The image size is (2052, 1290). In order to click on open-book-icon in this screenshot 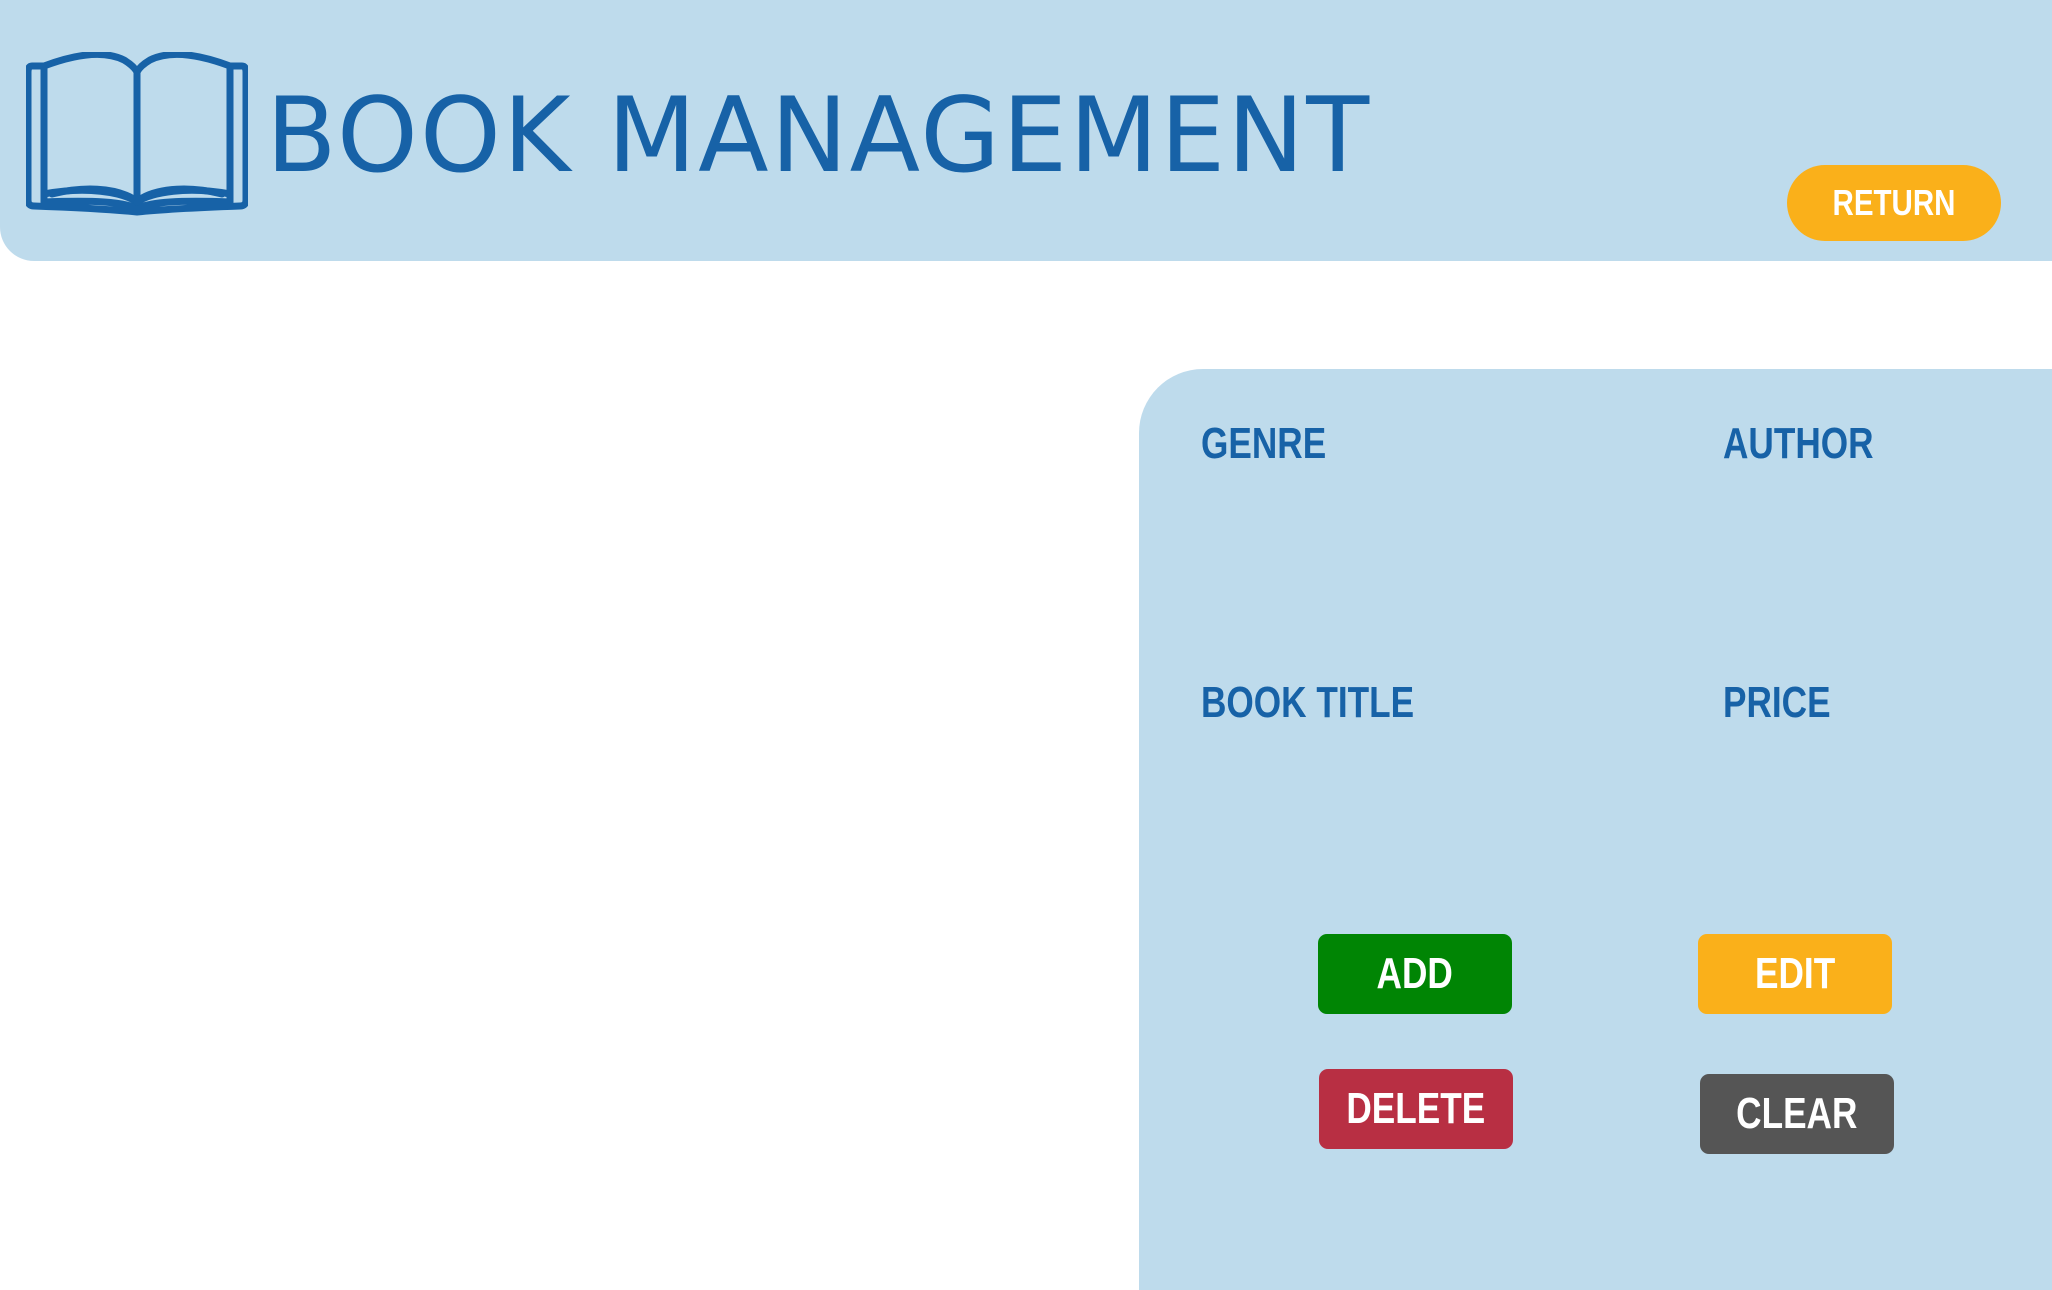, I will do `click(137, 134)`.